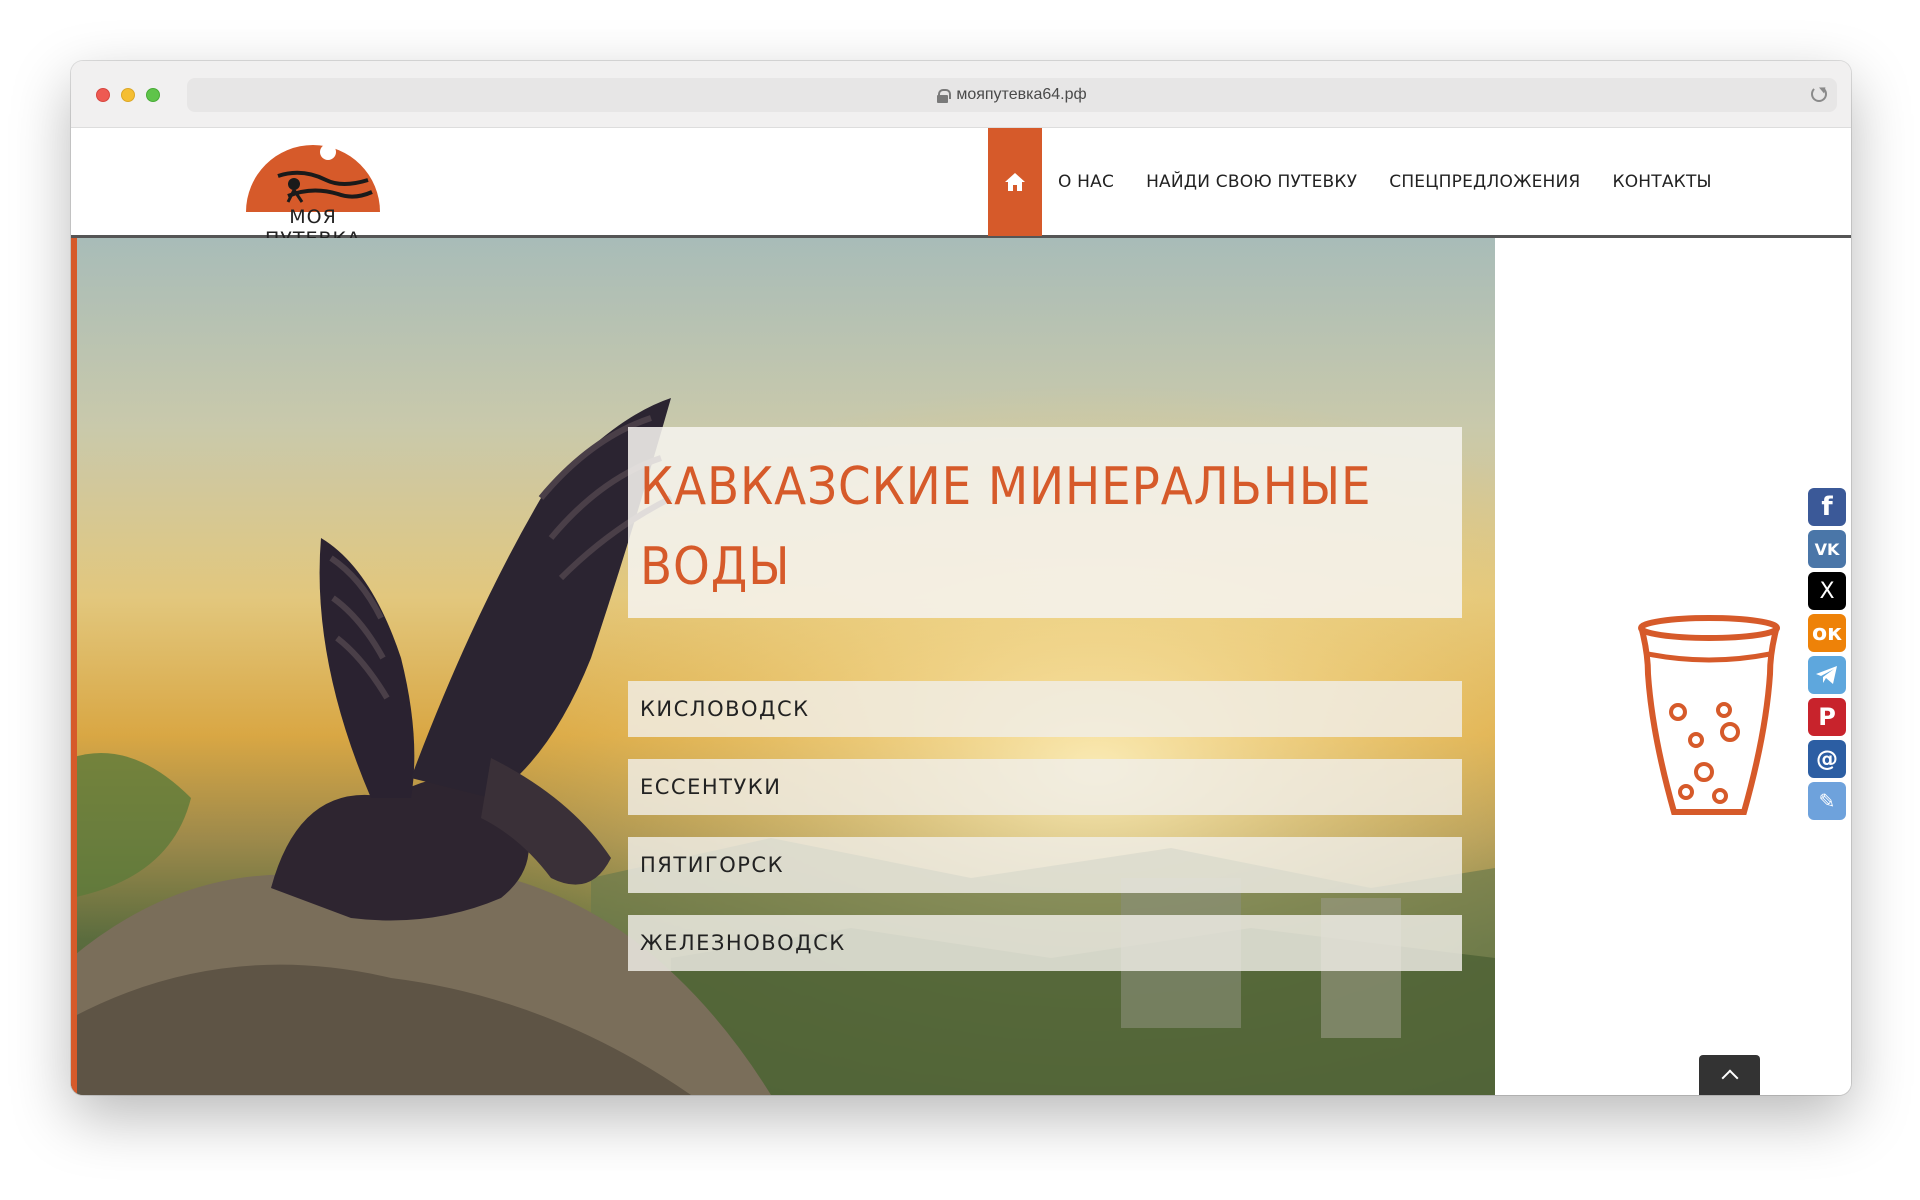  I want to click on hero-accent-bar, so click(74, 666).